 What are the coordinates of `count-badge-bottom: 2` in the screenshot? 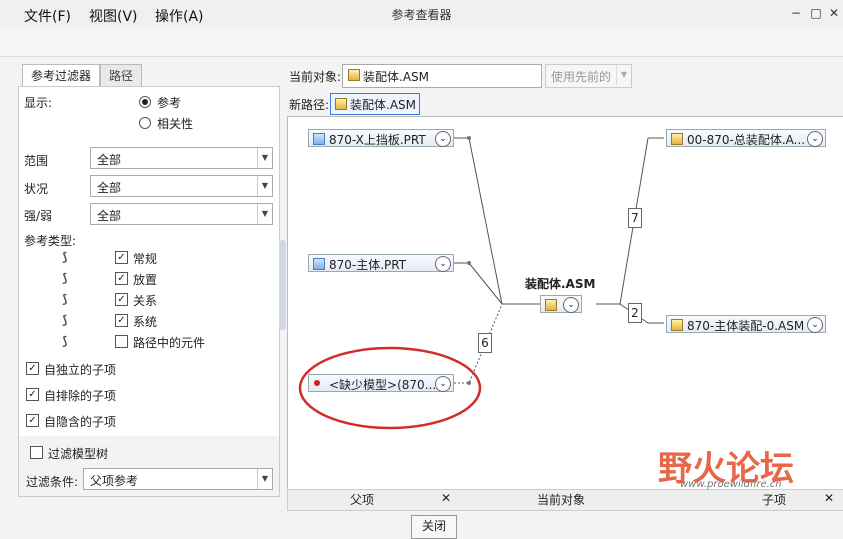 It's located at (635, 313).